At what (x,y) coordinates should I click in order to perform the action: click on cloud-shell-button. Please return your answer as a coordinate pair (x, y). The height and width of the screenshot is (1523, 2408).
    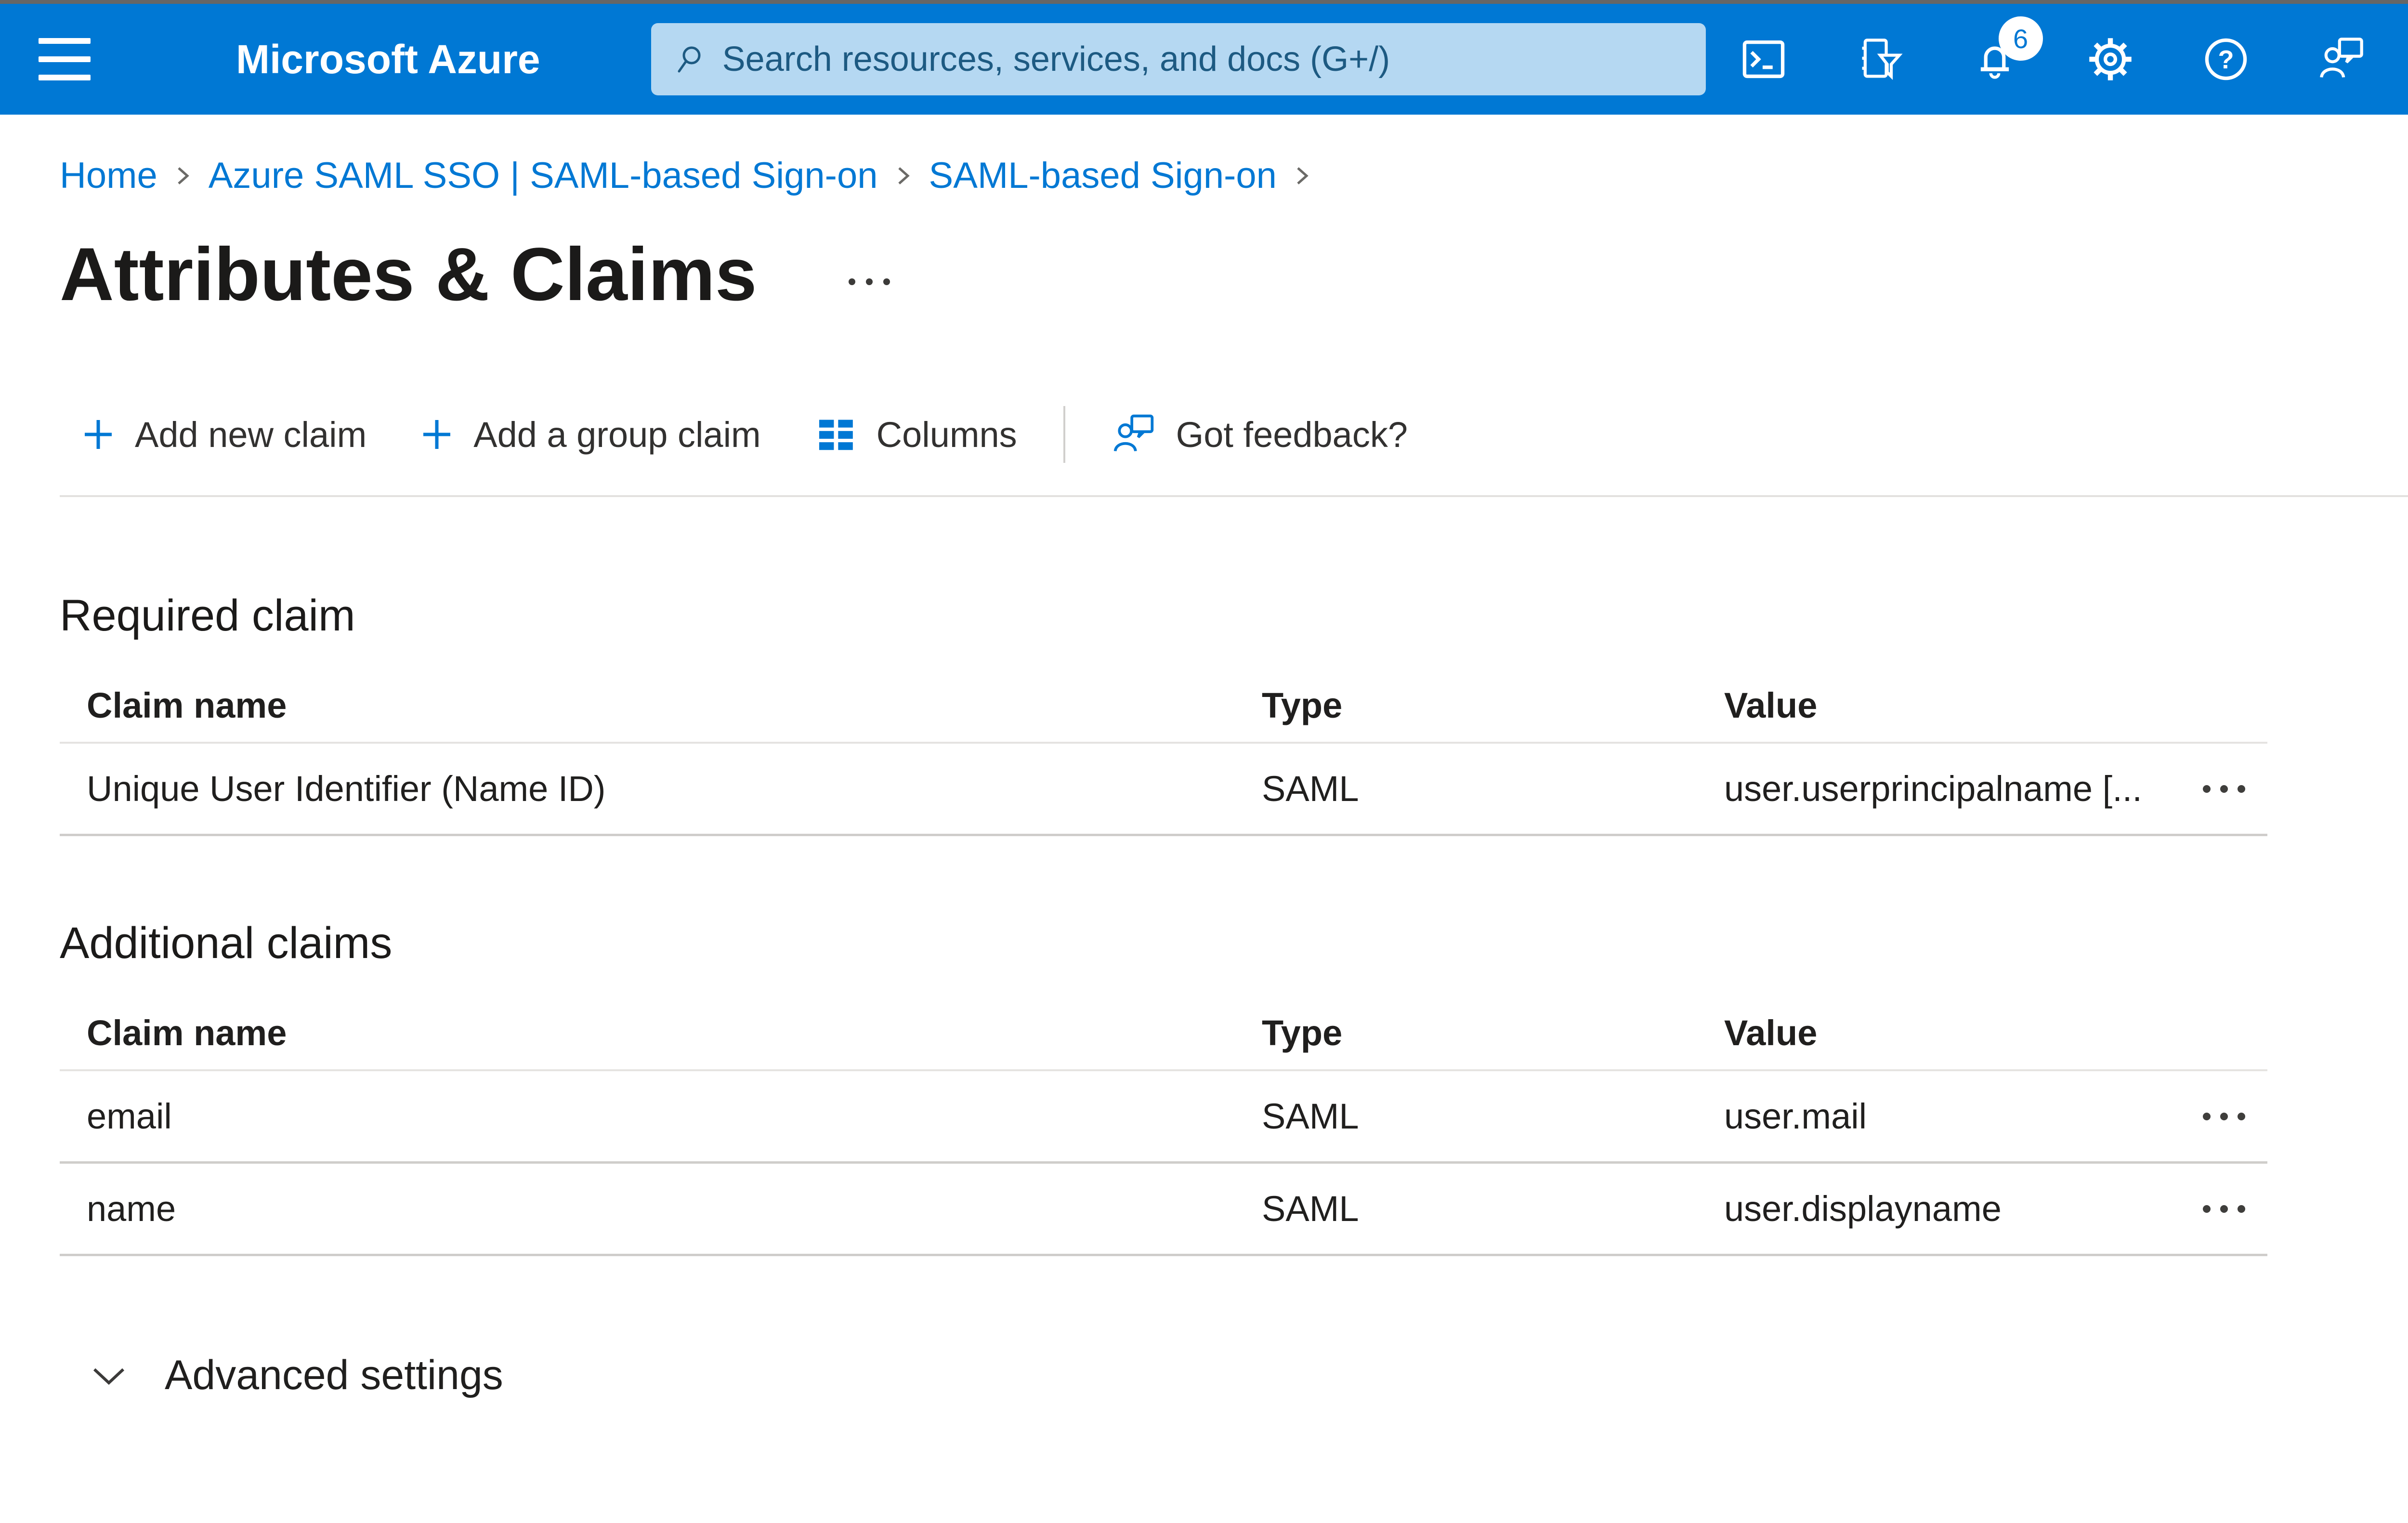
    Looking at the image, I should click on (1763, 59).